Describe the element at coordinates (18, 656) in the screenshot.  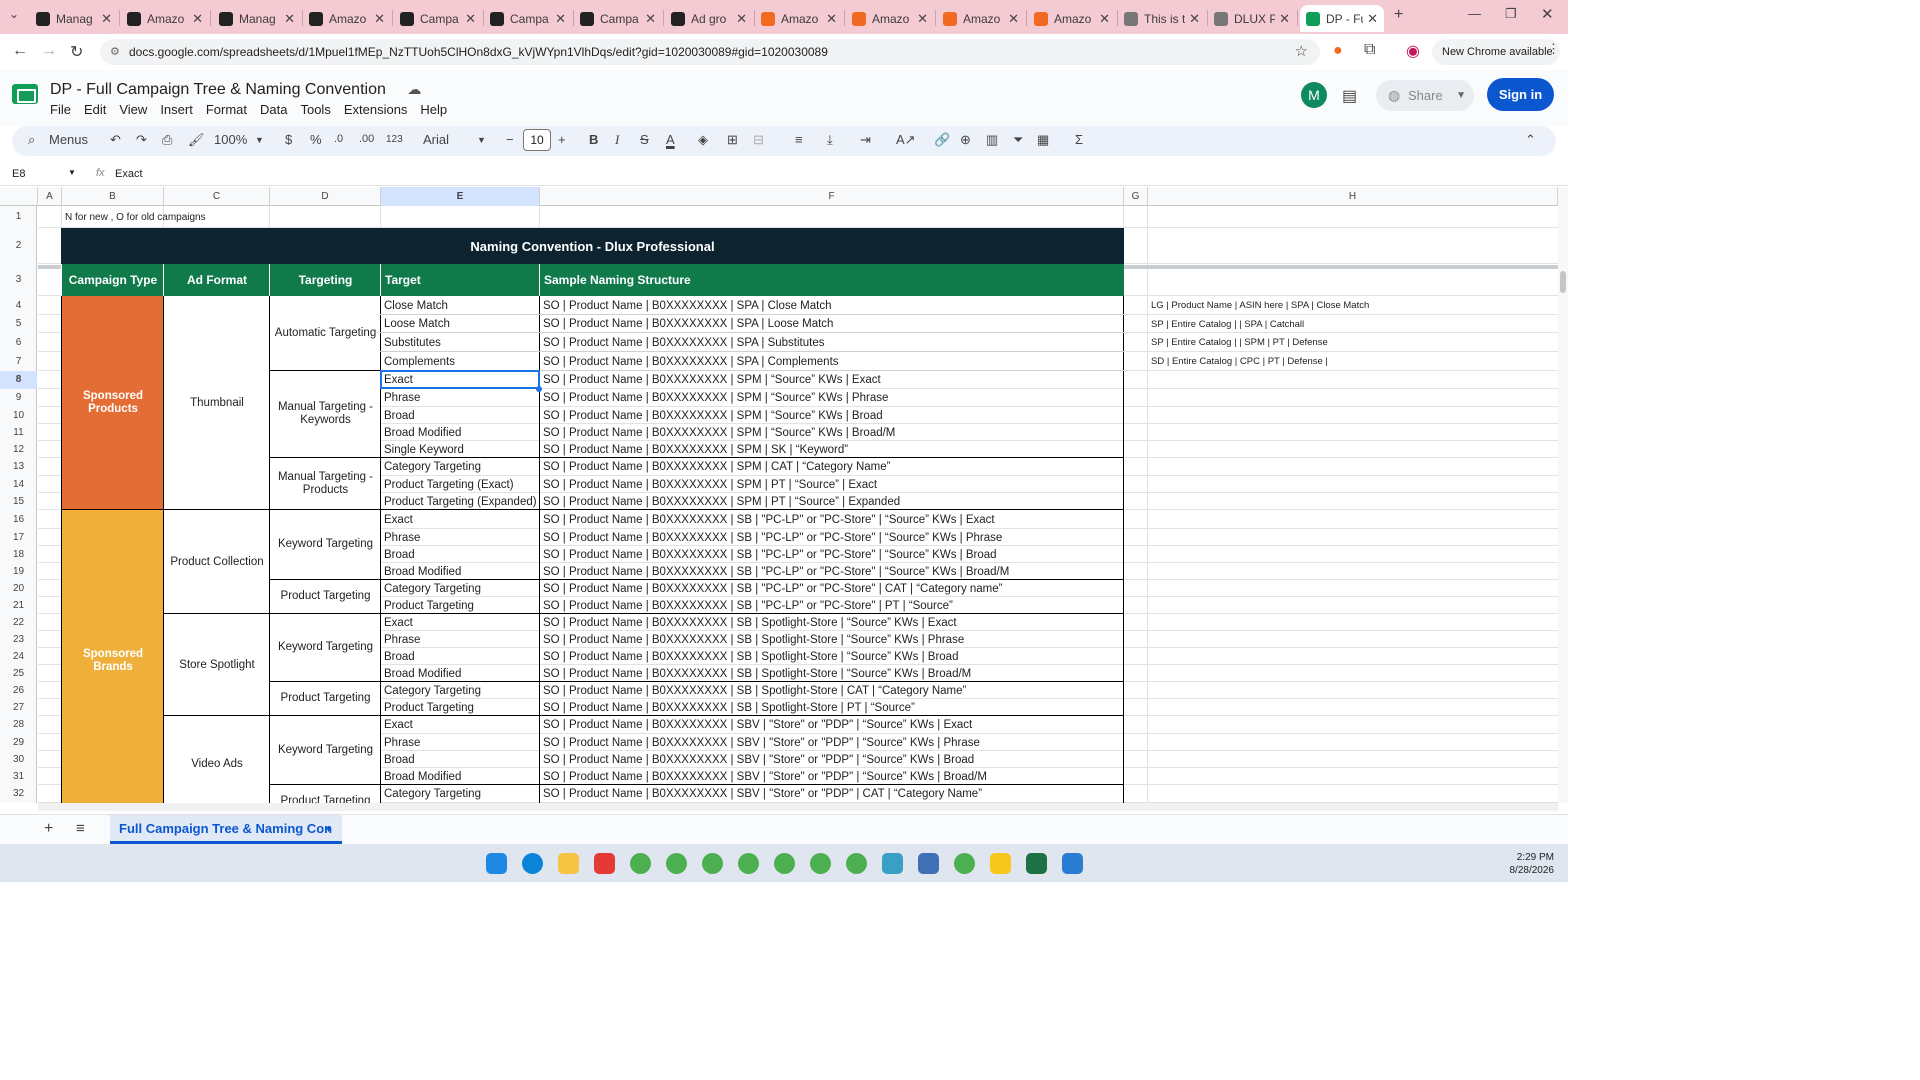
I see `row-header: 24` at that location.